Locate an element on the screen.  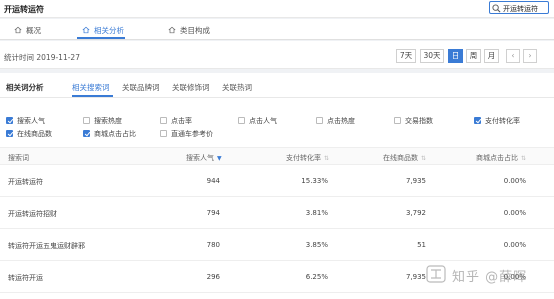
metric-label: 交易指数 is located at coordinates (419, 121).